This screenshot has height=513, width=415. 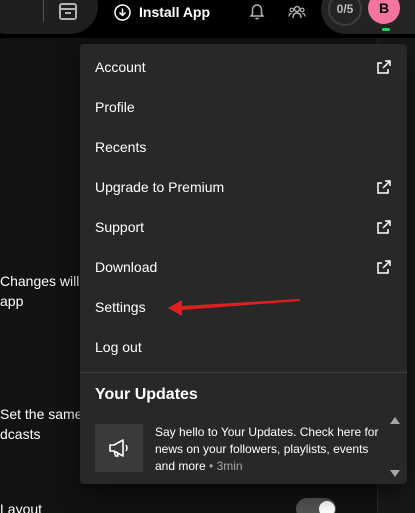 I want to click on install-app-button: Install App, so click(x=162, y=12).